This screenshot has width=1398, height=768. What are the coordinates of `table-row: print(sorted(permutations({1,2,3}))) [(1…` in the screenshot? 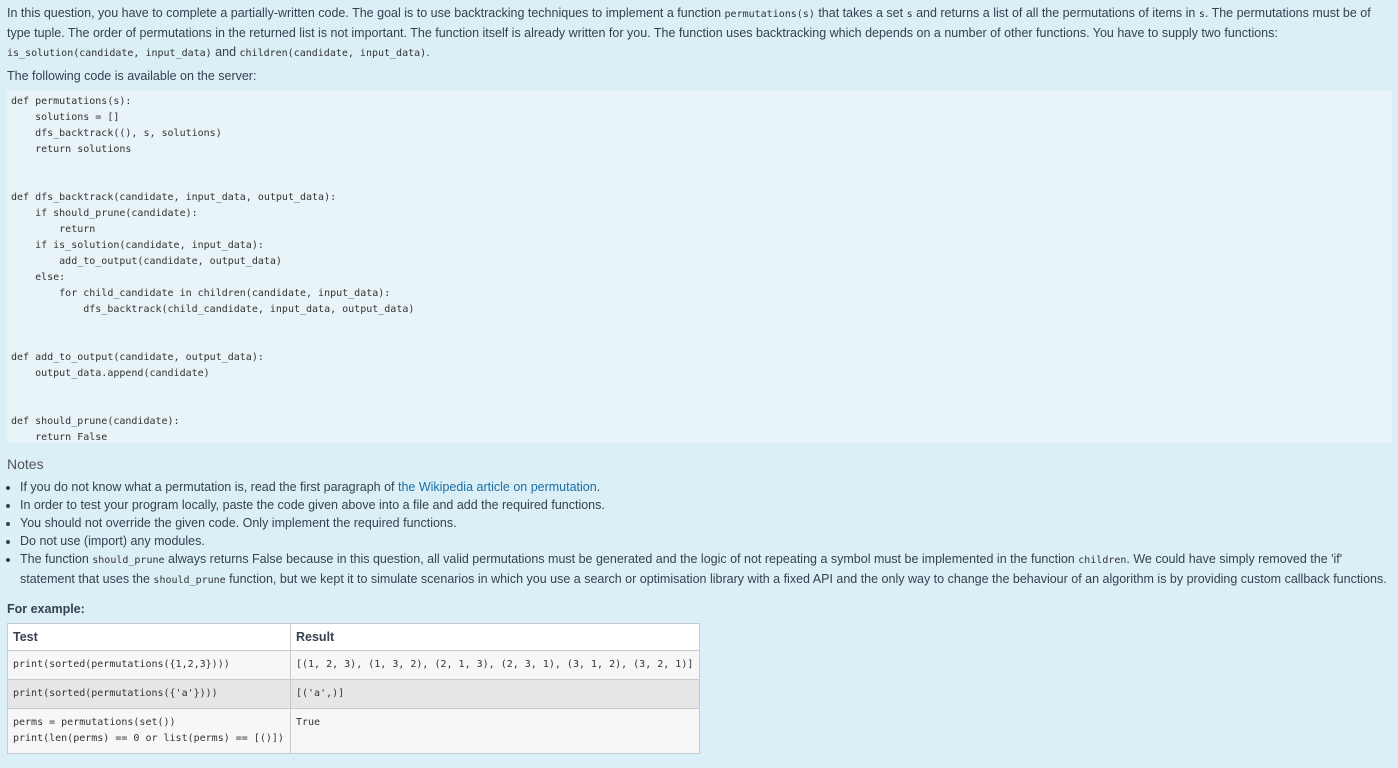 It's located at (353, 665).